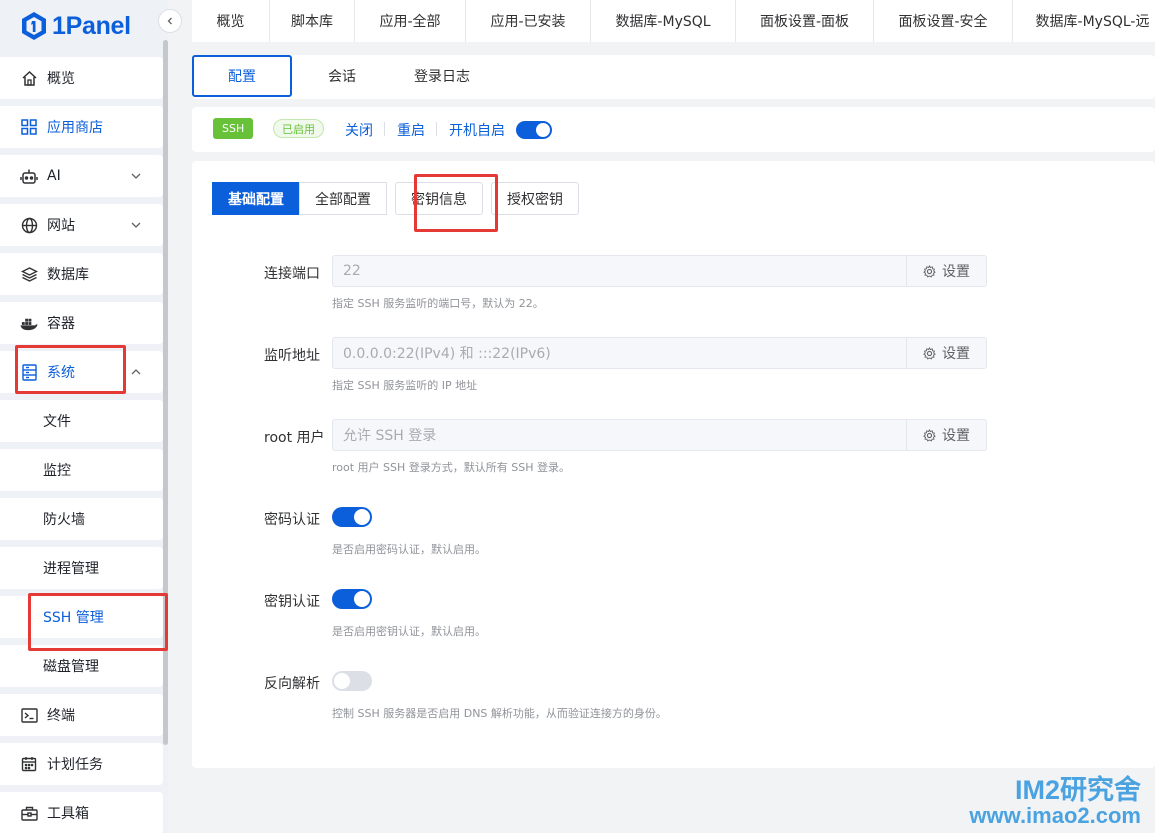 The image size is (1155, 833). What do you see at coordinates (81, 78) in the screenshot?
I see `sidebar-item-overview: 概览` at bounding box center [81, 78].